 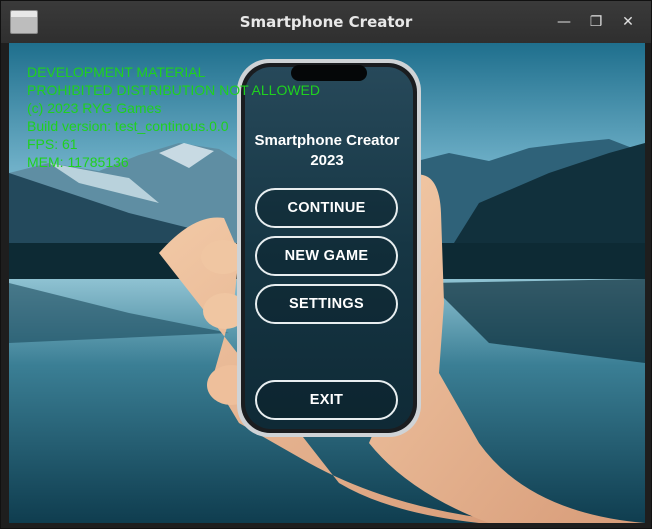 What do you see at coordinates (326, 22) in the screenshot?
I see `title-bar: Smartphone Creator — ❐ ✕` at bounding box center [326, 22].